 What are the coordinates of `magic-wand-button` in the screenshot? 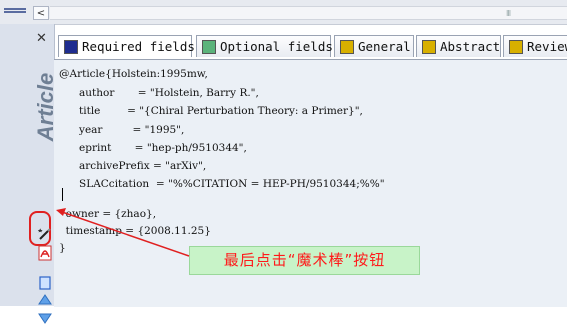 It's located at (45, 234).